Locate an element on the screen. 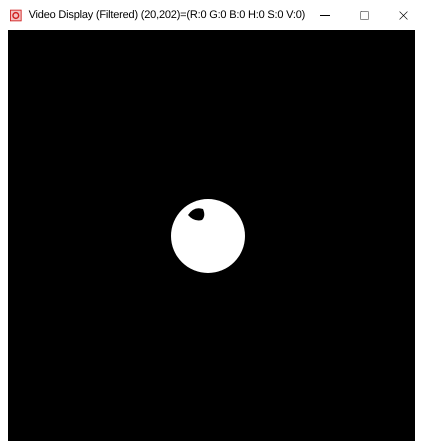 Image resolution: width=423 pixels, height=441 pixels. maximize-icon is located at coordinates (364, 15).